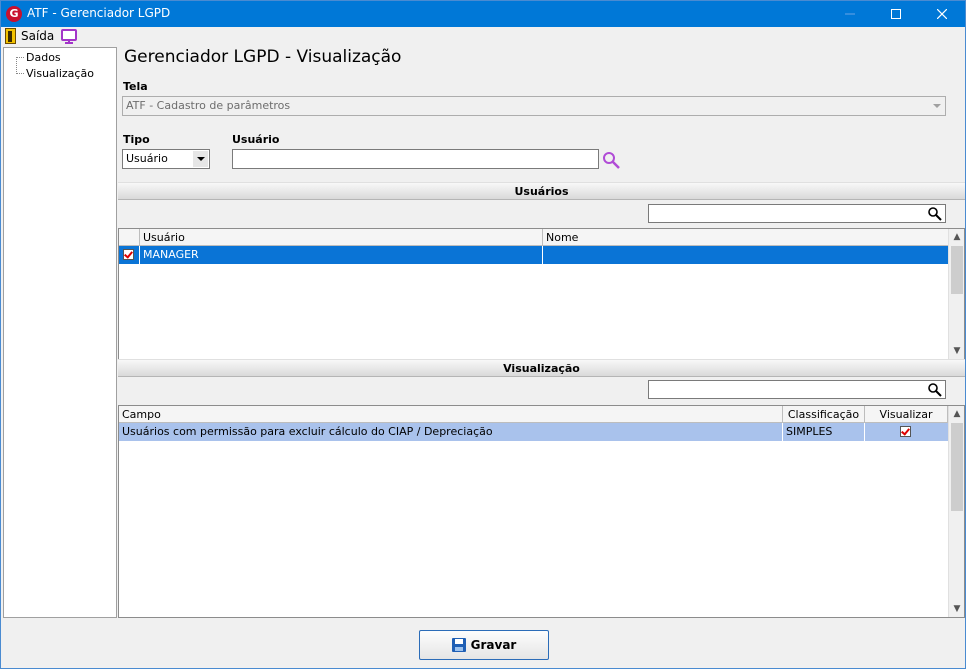 Image resolution: width=966 pixels, height=669 pixels. Describe the element at coordinates (824, 432) in the screenshot. I see `cell-classificacao: SIMPLES` at that location.